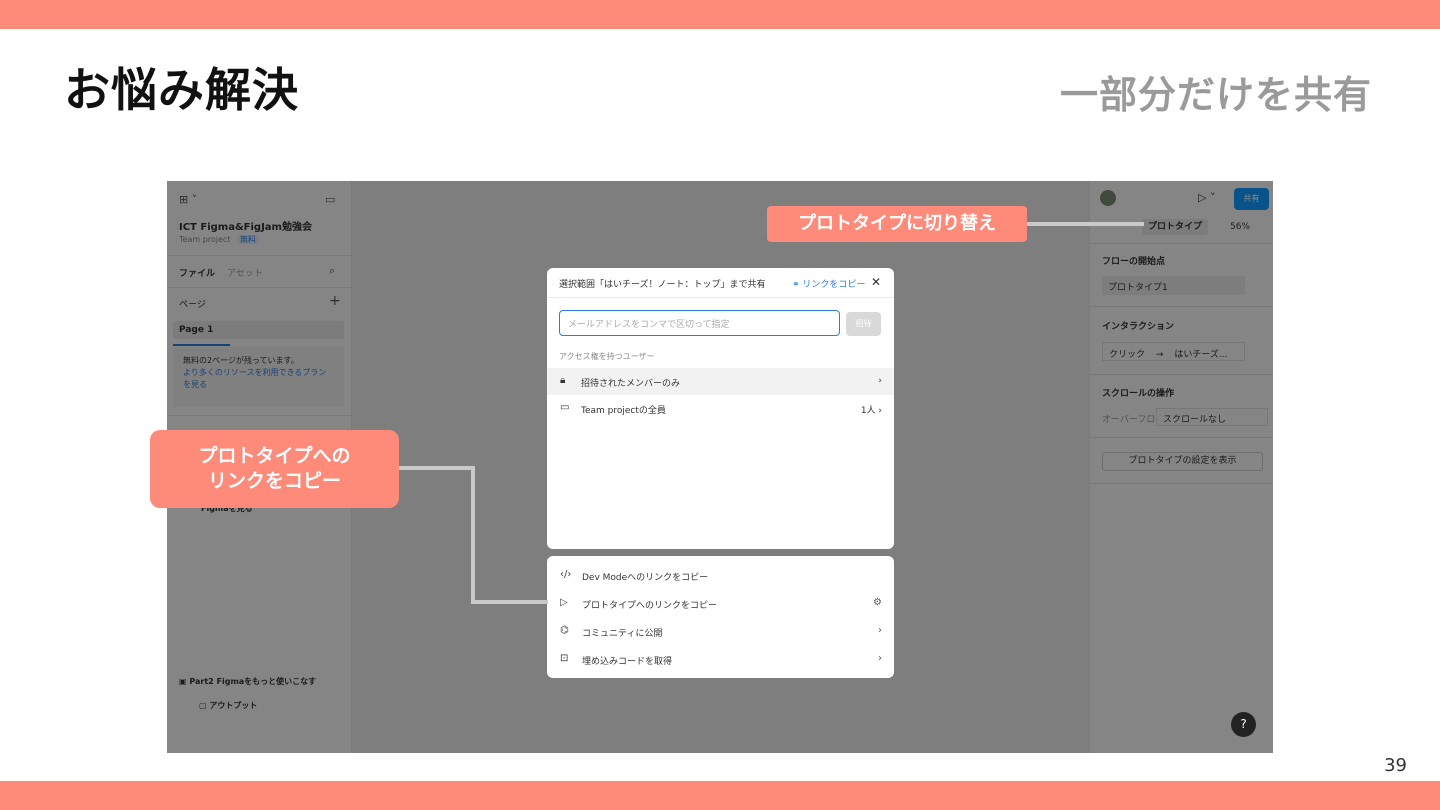  I want to click on page-number: 39, so click(1395, 765).